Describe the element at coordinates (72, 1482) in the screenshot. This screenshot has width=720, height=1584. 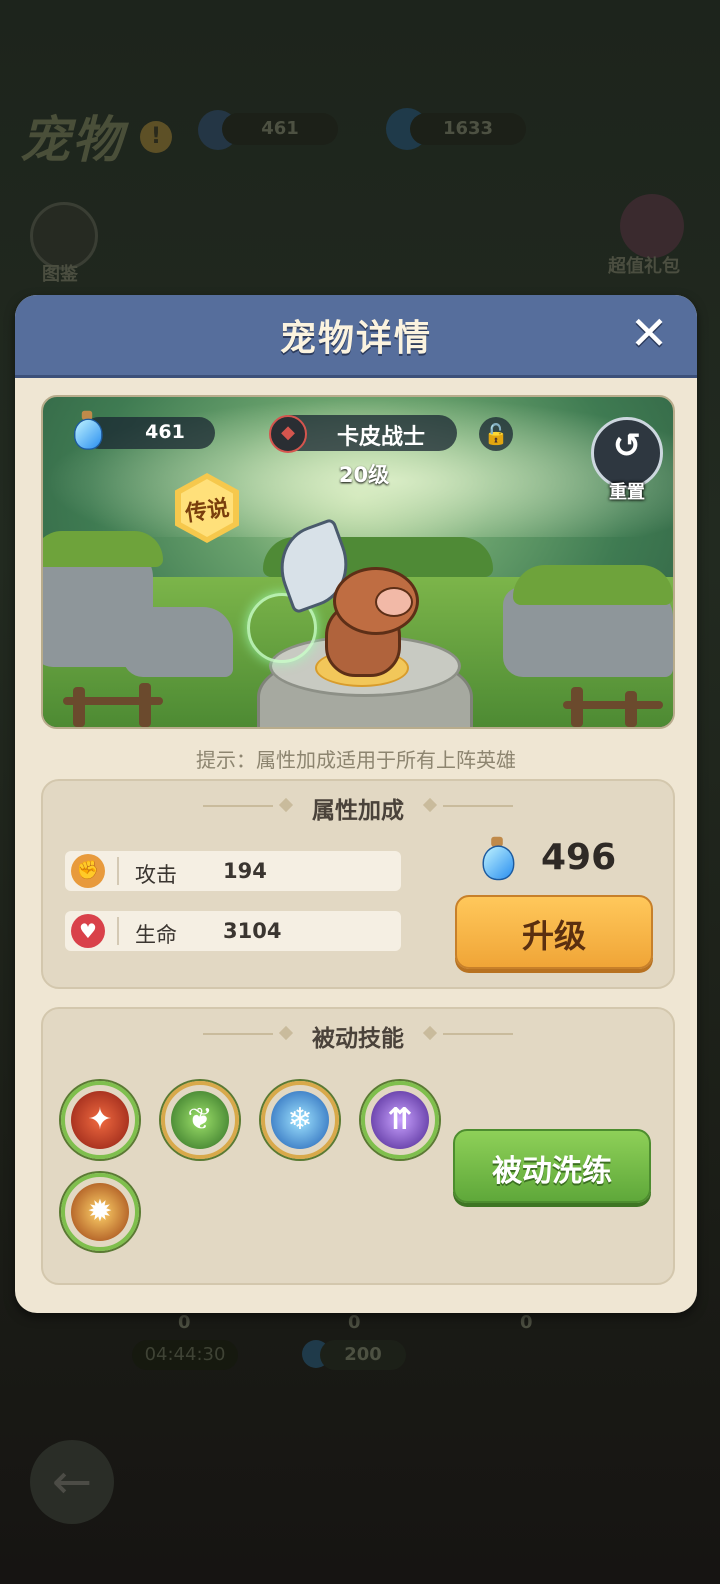
I see `back-button: ←` at that location.